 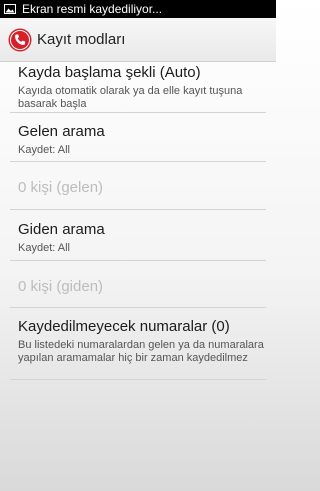 I want to click on list-item-outgoing-call: Giden arama Kaydet: All, so click(x=138, y=238).